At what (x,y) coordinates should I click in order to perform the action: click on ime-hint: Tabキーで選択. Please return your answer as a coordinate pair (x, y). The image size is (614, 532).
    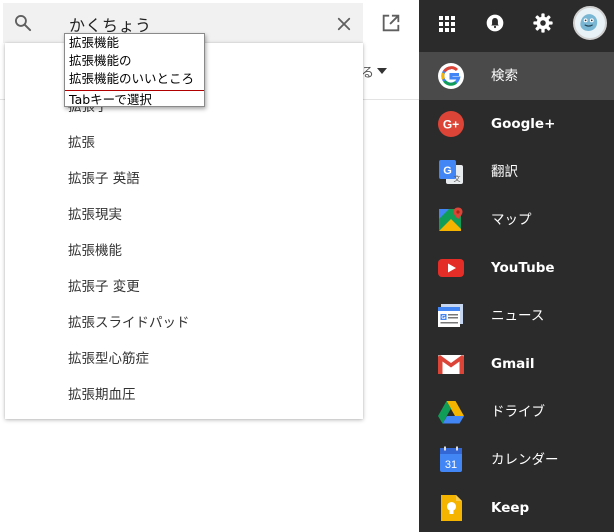
    Looking at the image, I should click on (134, 98).